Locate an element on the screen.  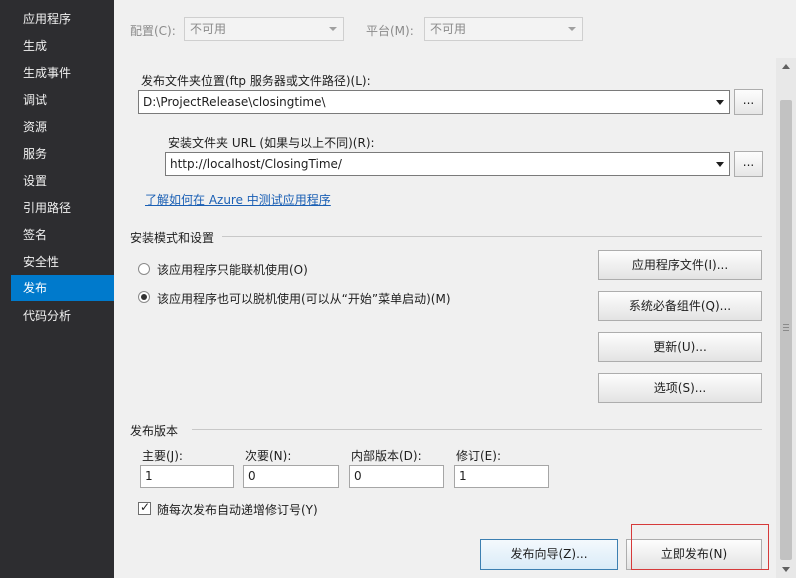
sidebar-item-publish: 发布 is located at coordinates (66, 288).